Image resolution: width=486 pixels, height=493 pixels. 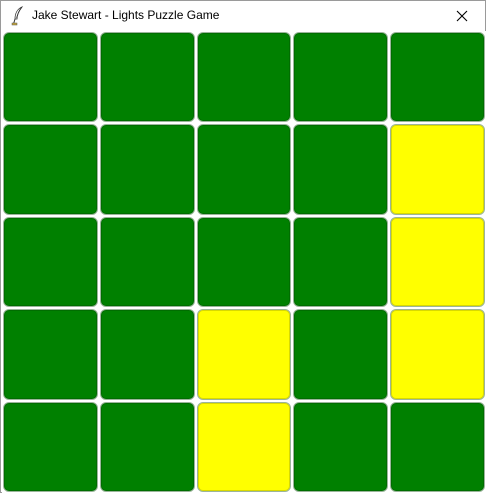 I want to click on light-cell-r4-c5, so click(x=437, y=354).